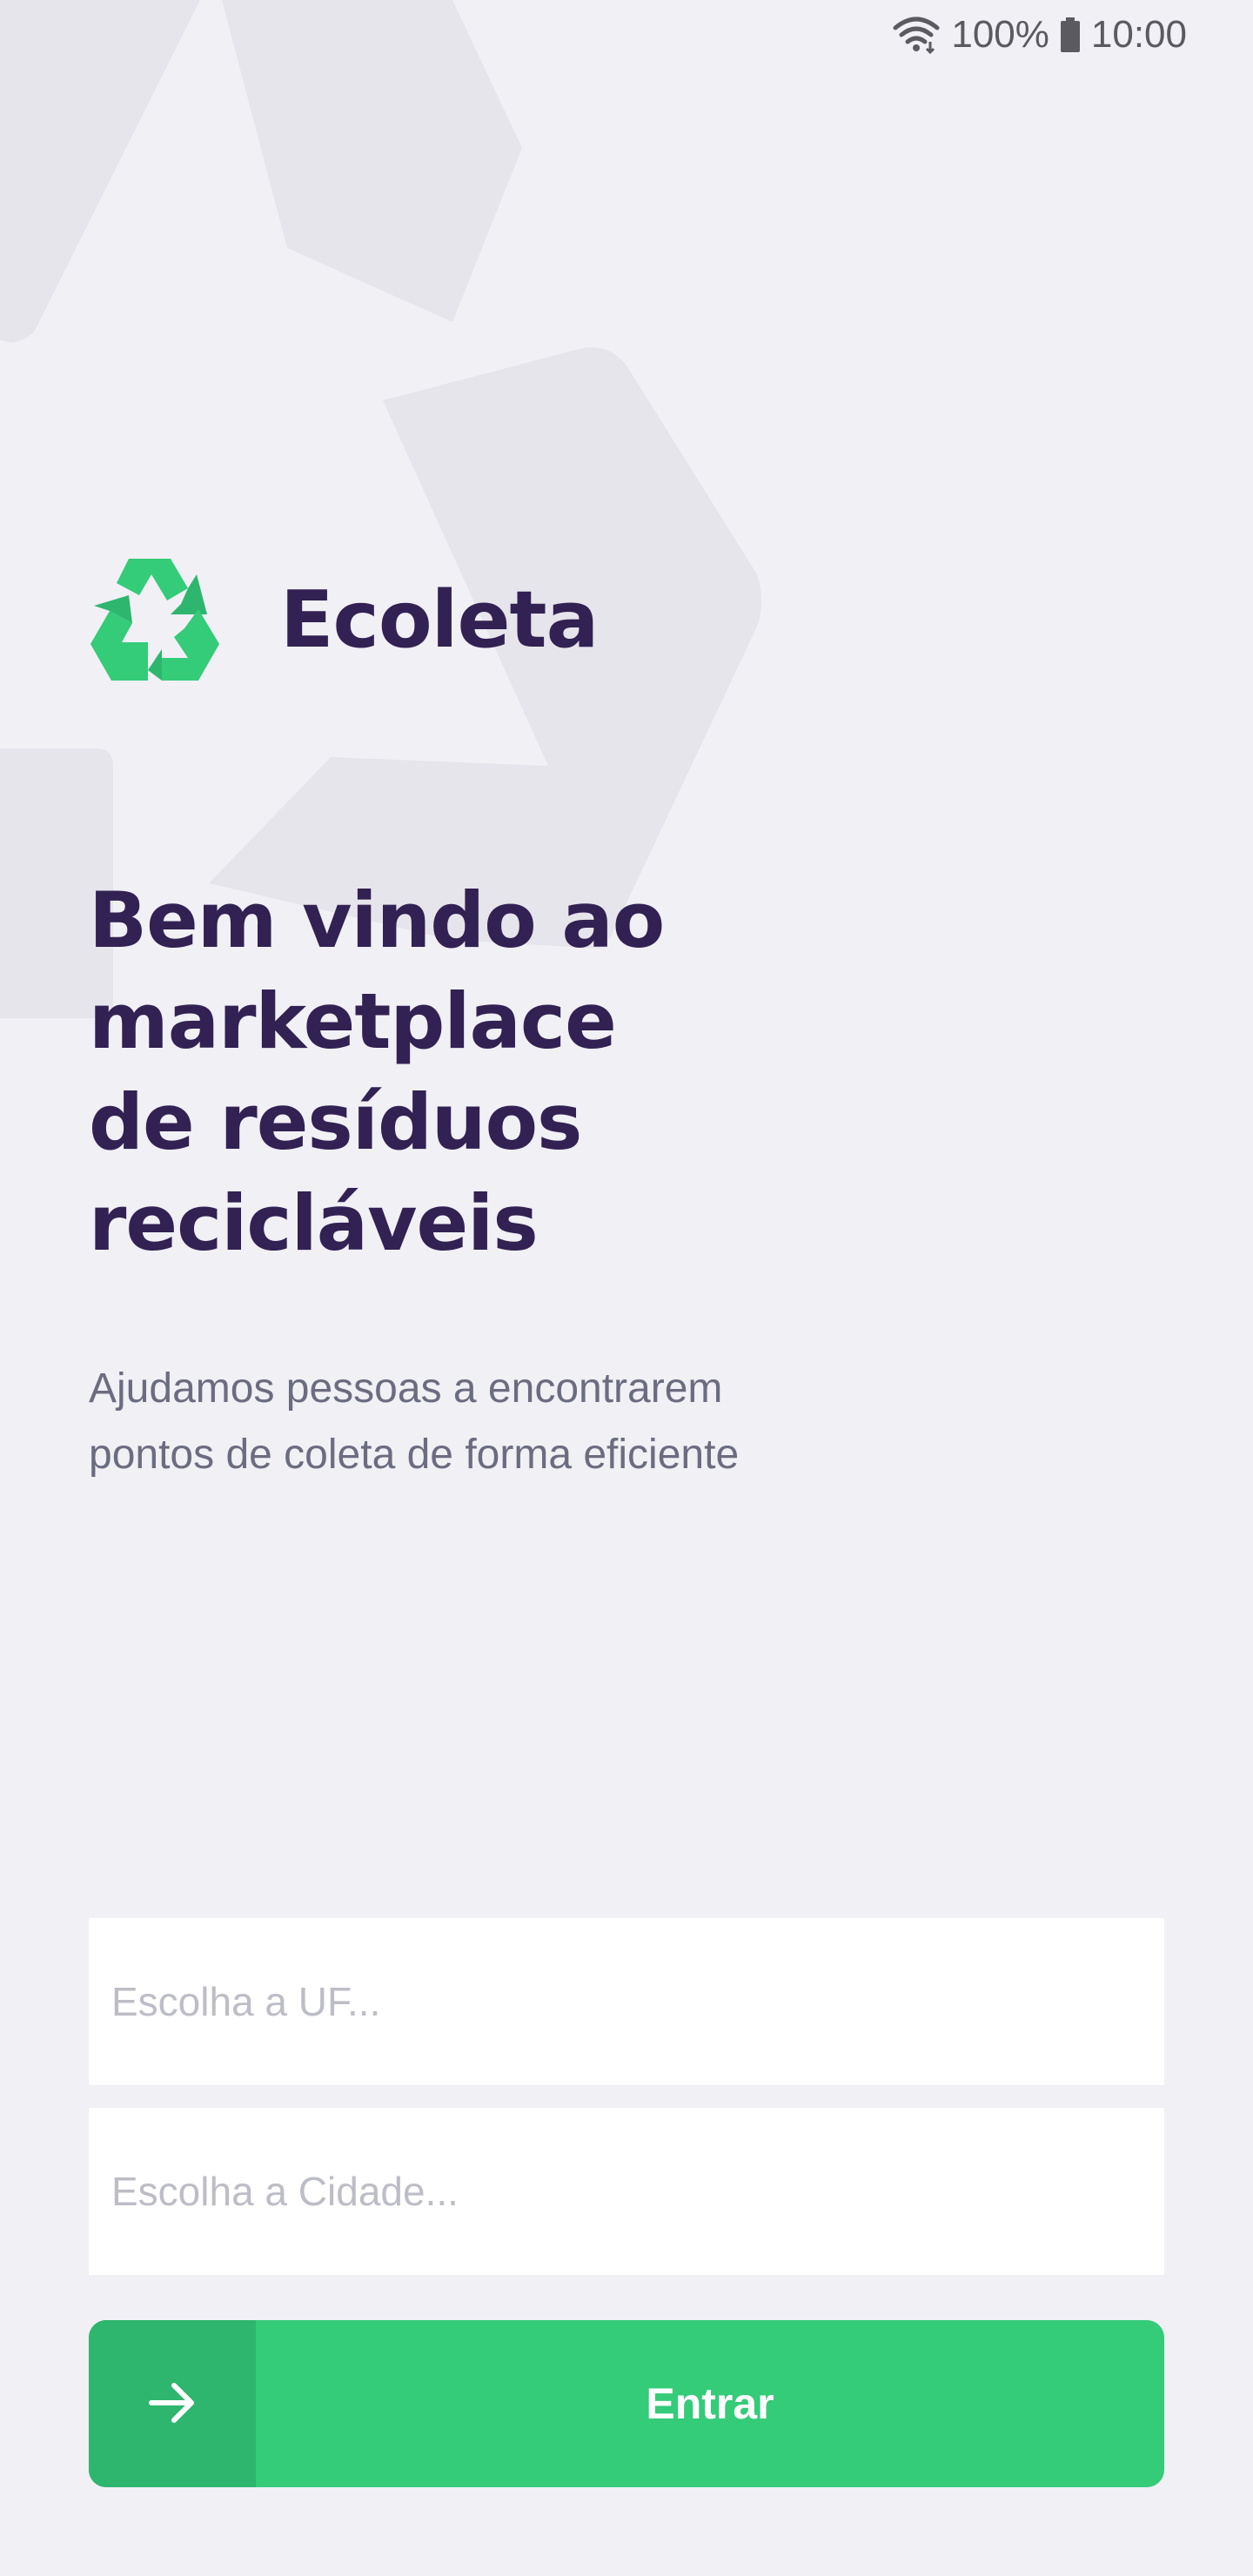 Image resolution: width=1253 pixels, height=2576 pixels. I want to click on title-line: marketplace, so click(353, 1021).